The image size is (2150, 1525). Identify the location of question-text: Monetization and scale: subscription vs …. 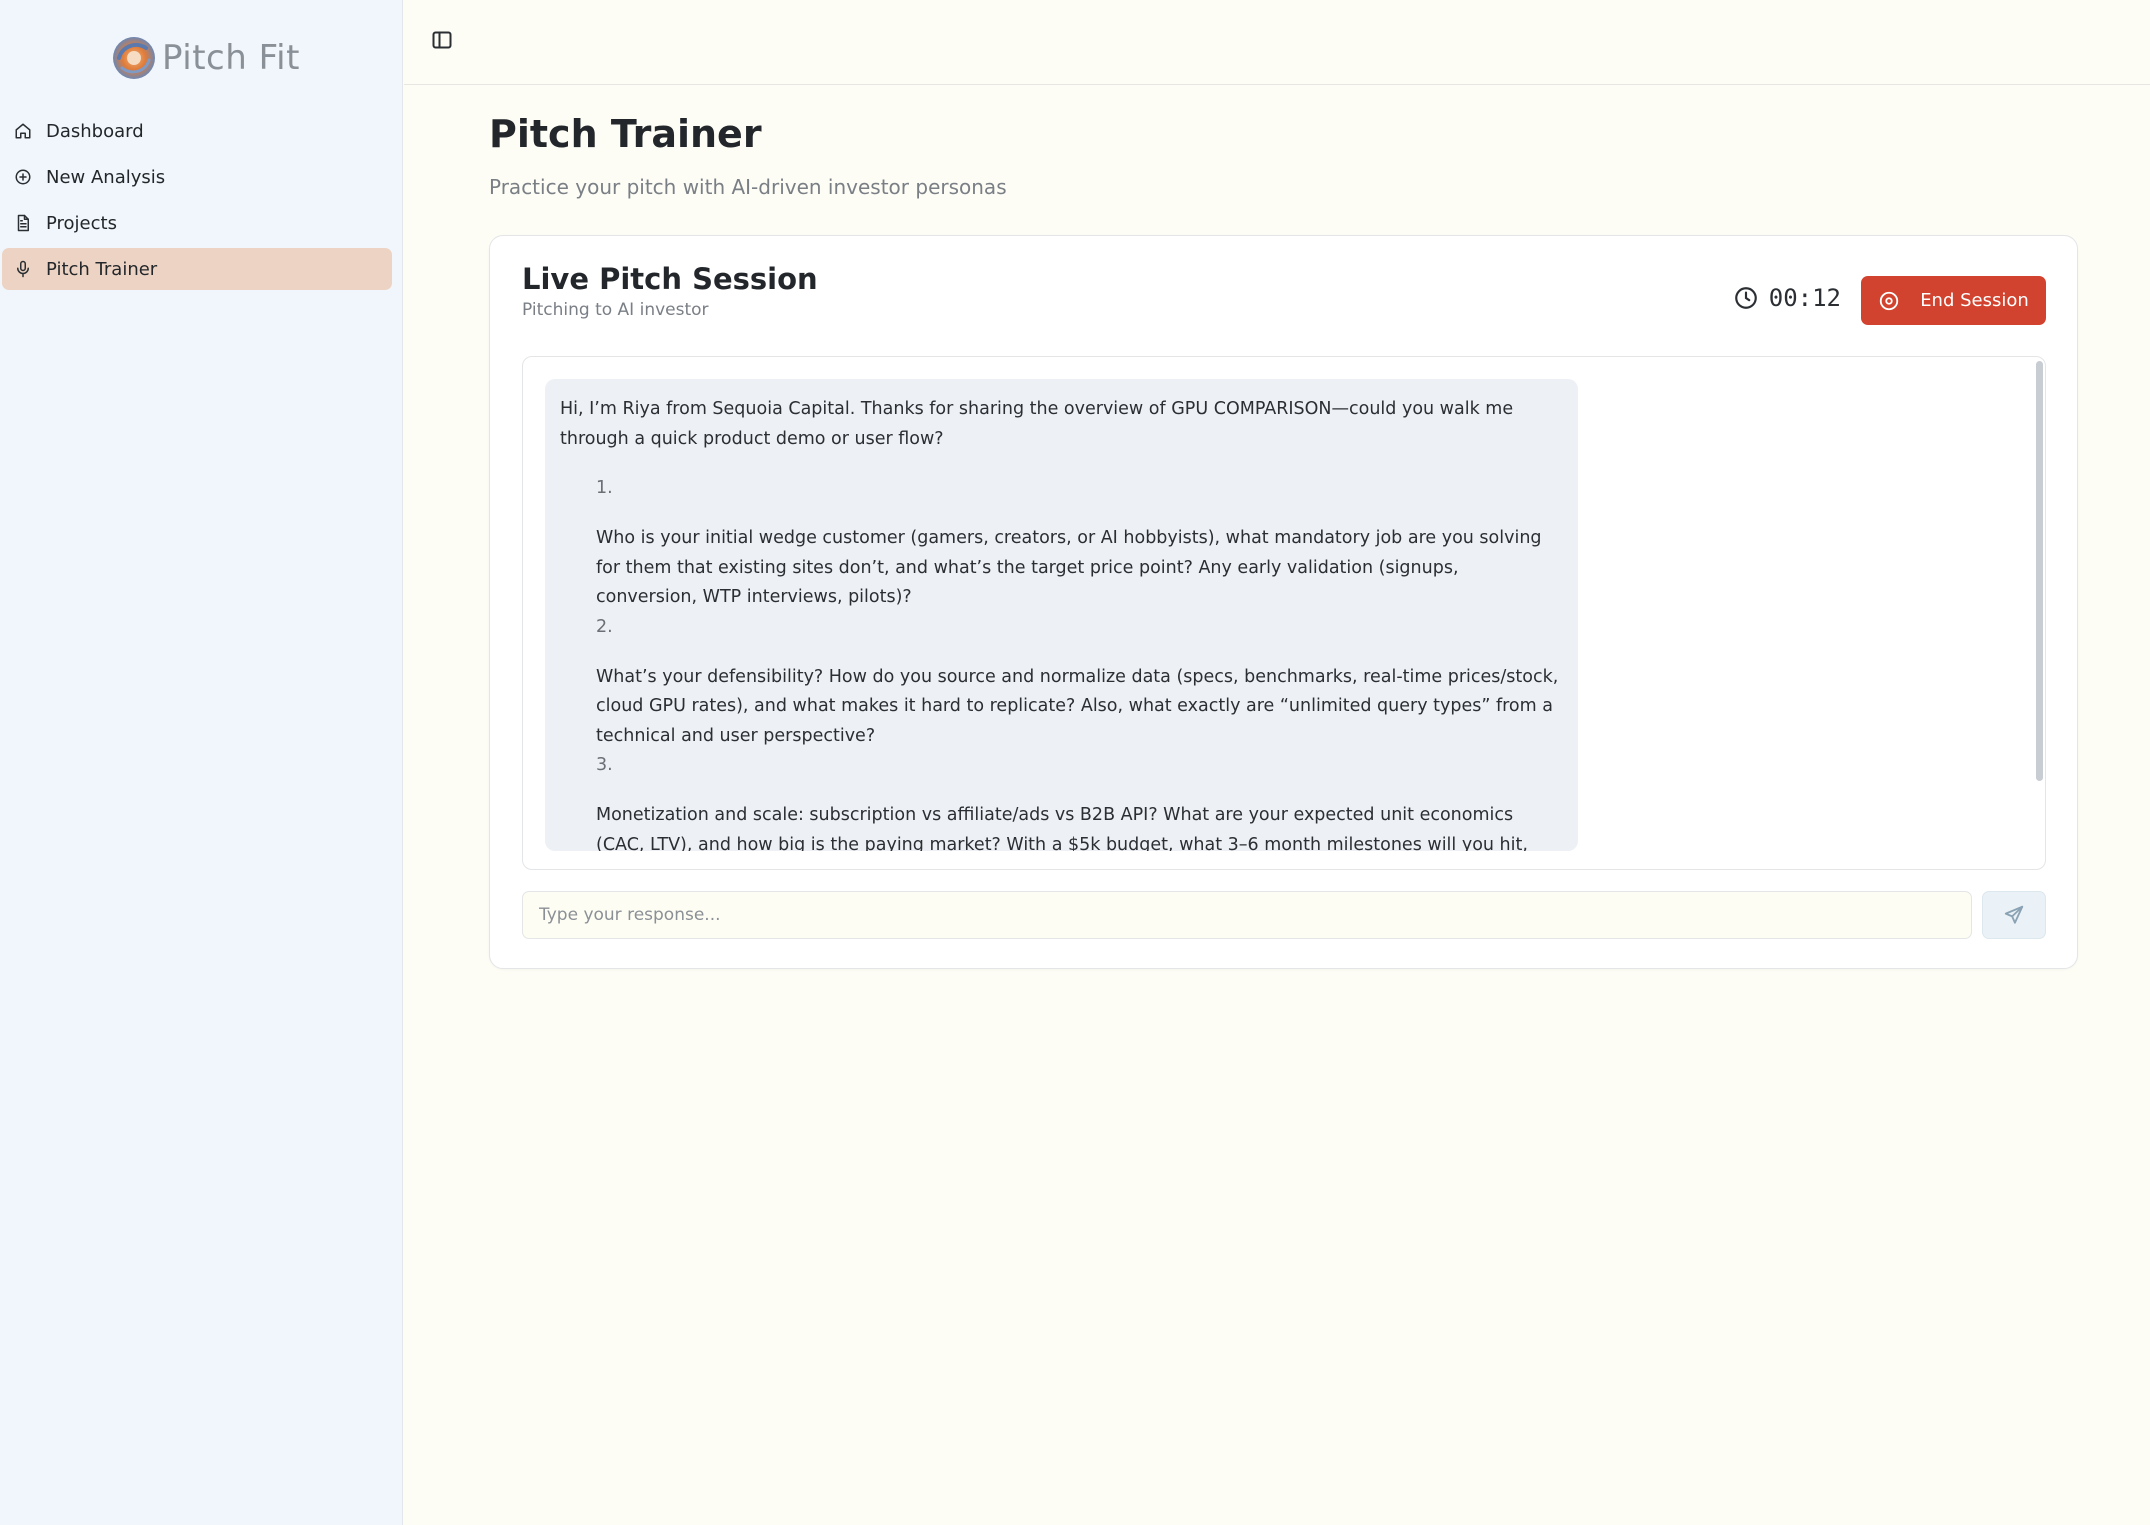
(1062, 828).